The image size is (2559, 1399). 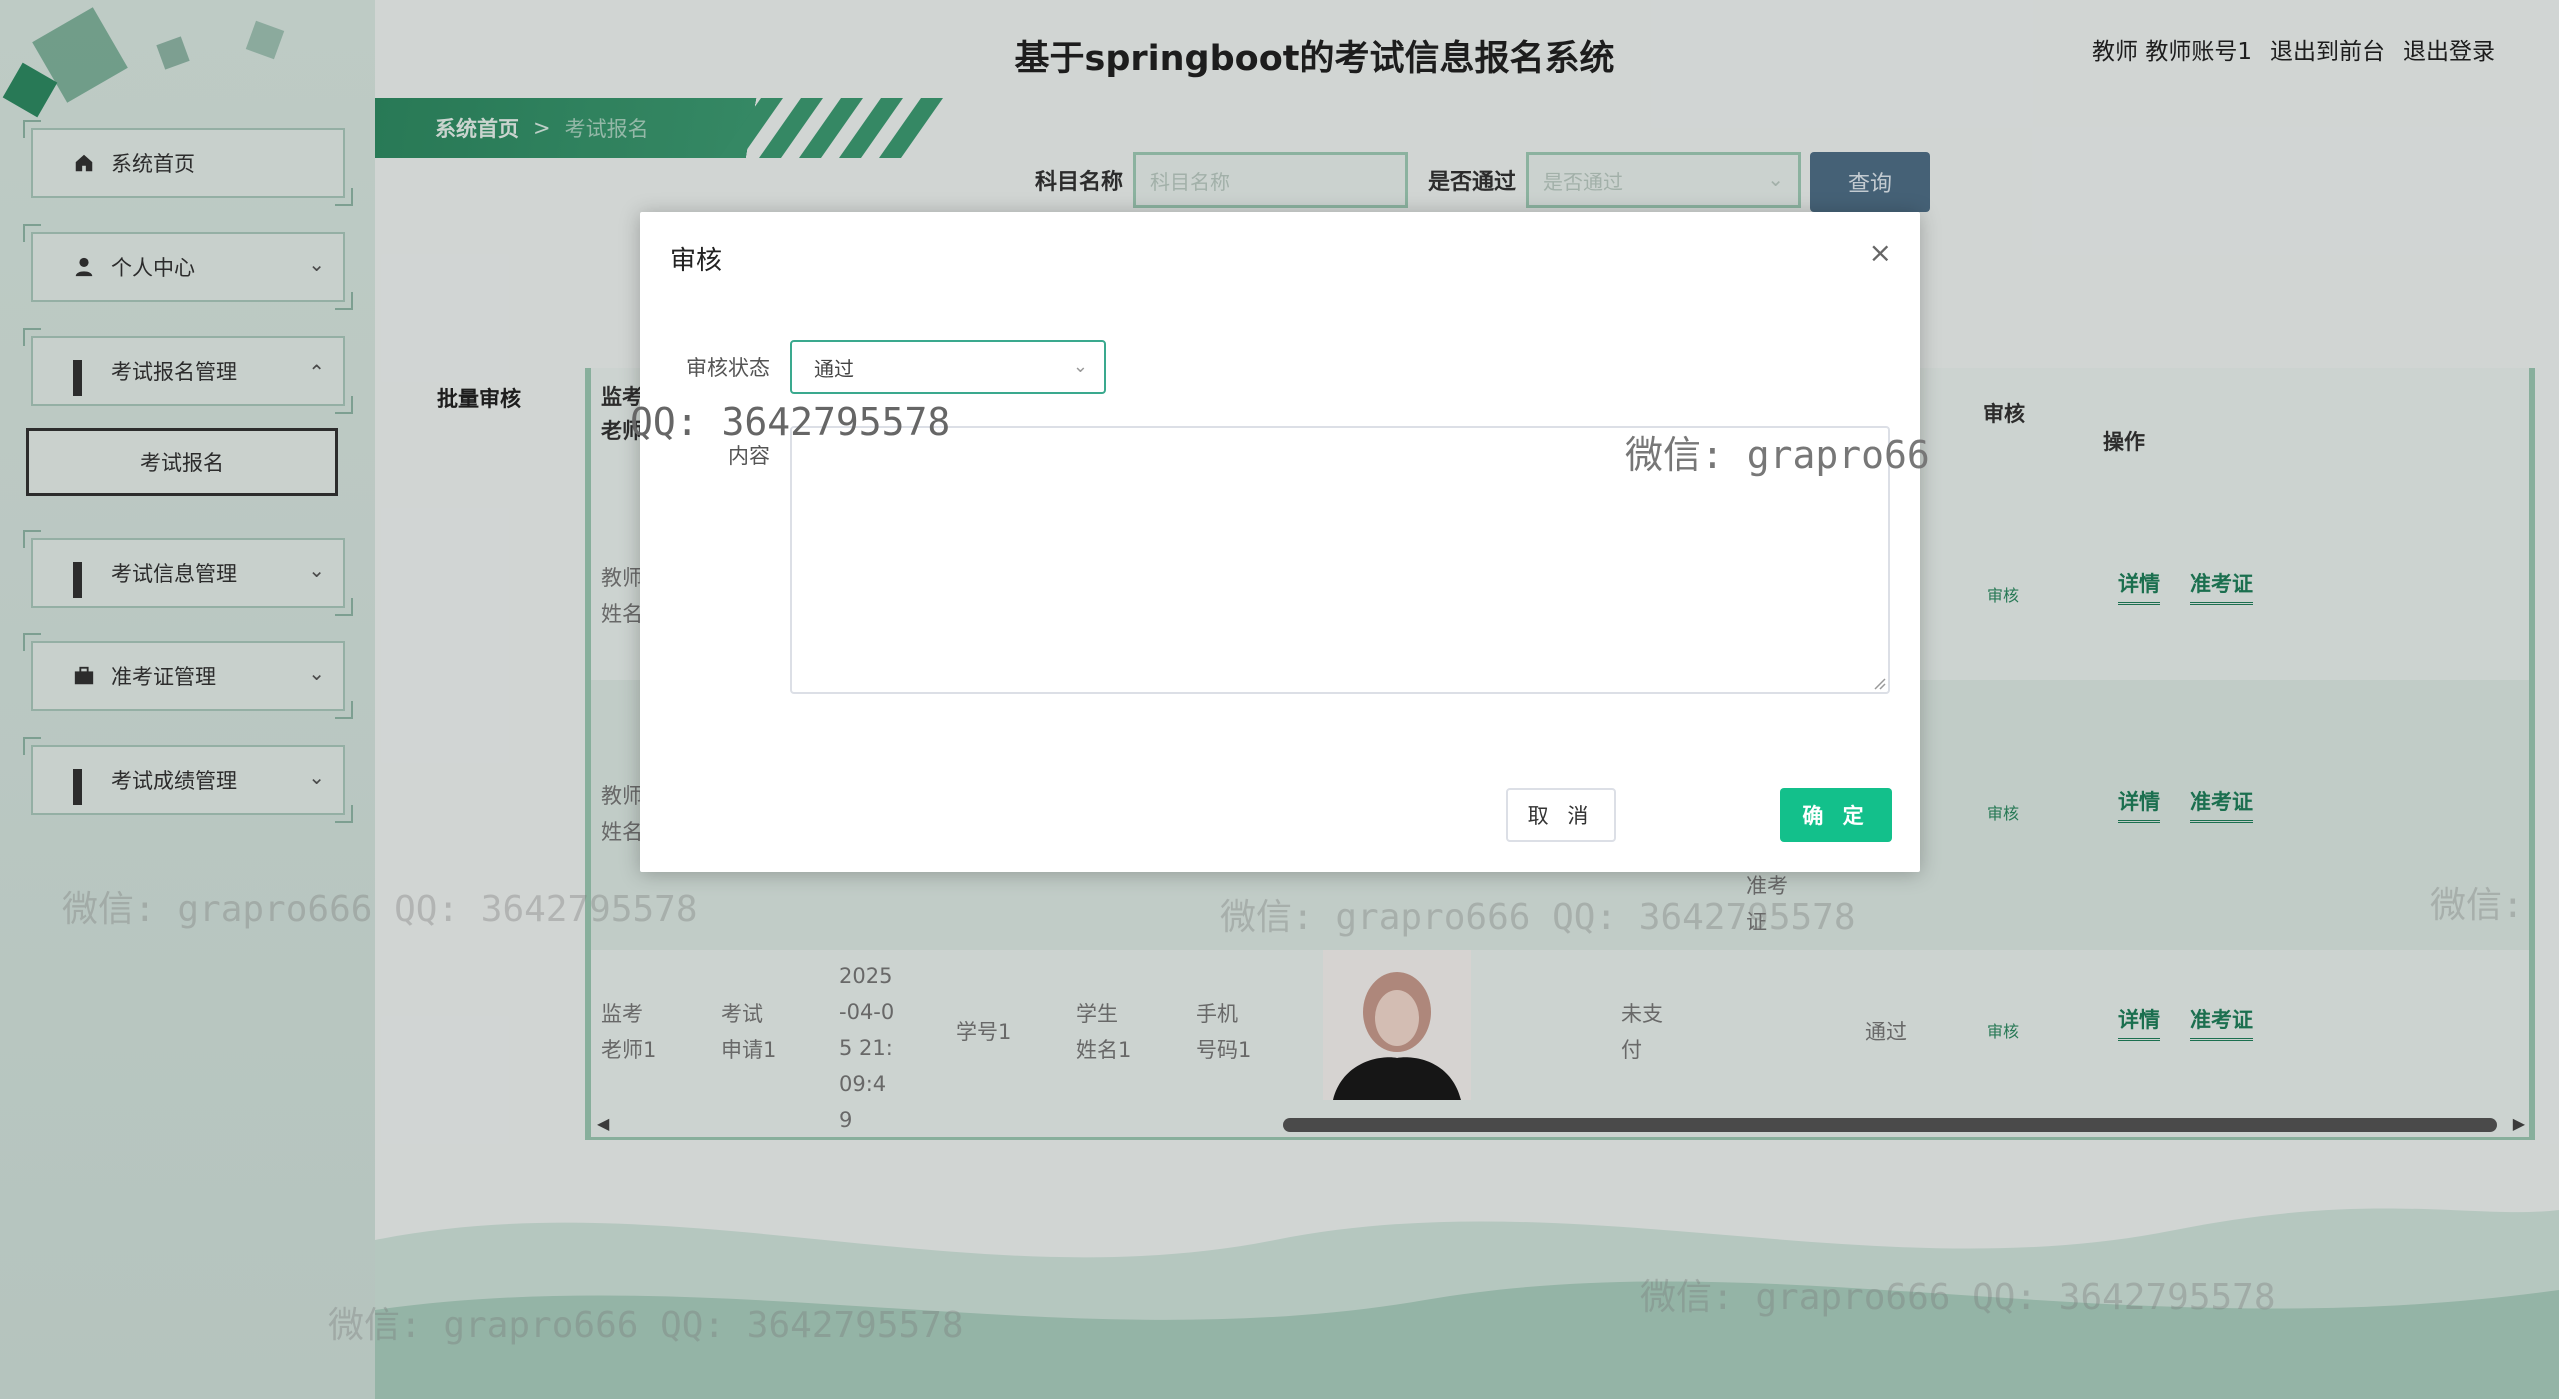 I want to click on status-label: 审核状态, so click(x=728, y=368).